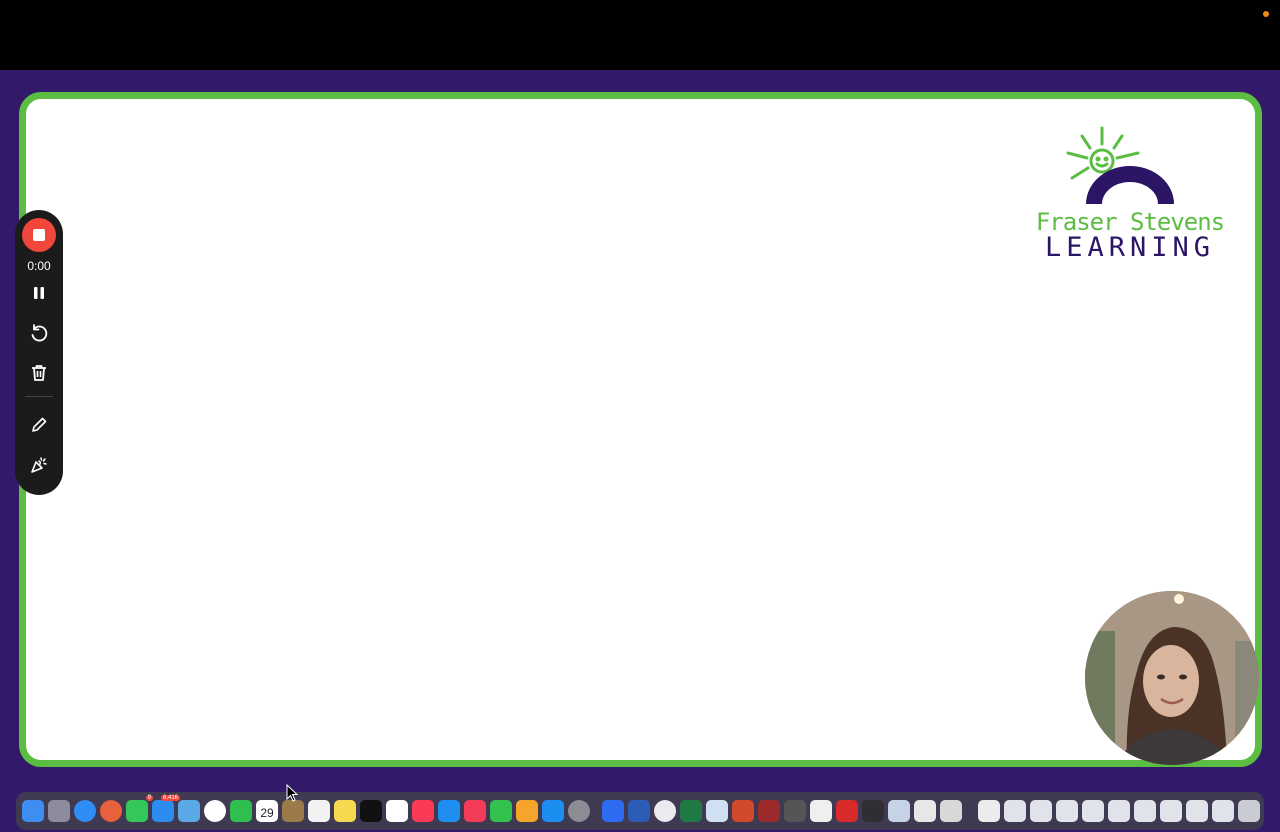 The image size is (1280, 832). I want to click on confetti-icon, so click(39, 465).